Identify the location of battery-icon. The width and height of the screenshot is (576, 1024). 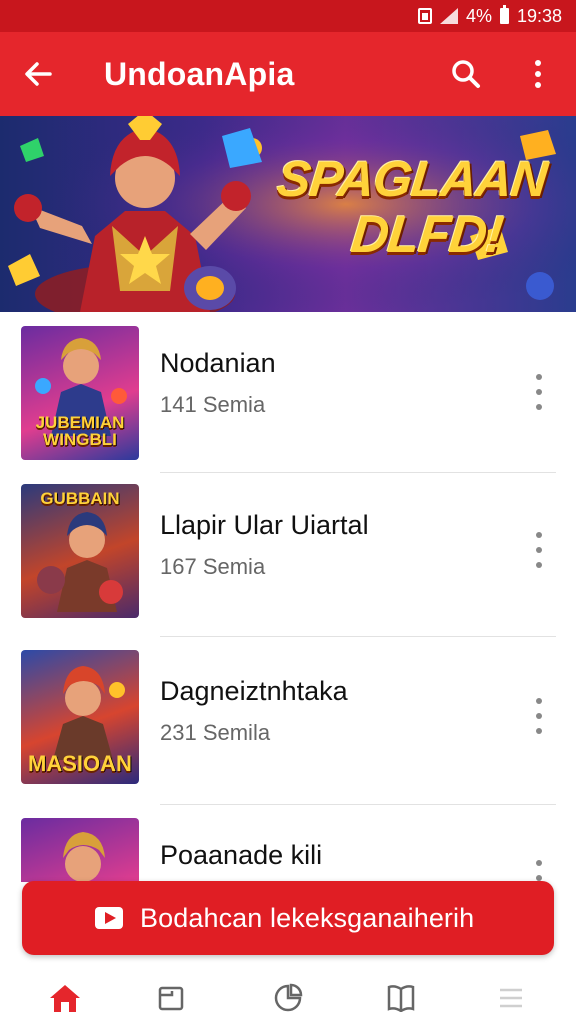
(504, 14).